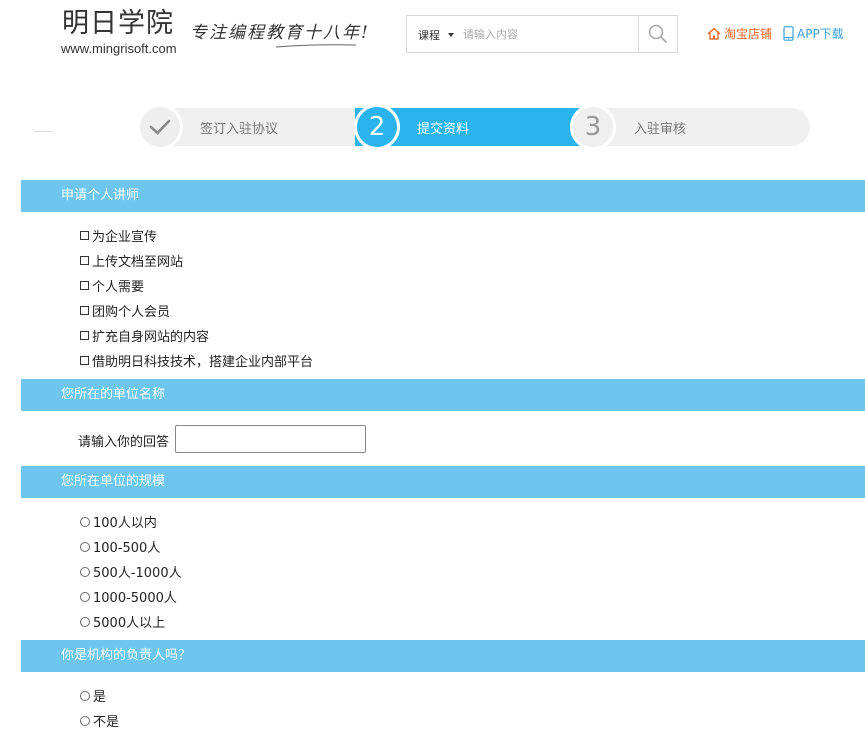  I want to click on app-download-link: APP下载, so click(813, 33).